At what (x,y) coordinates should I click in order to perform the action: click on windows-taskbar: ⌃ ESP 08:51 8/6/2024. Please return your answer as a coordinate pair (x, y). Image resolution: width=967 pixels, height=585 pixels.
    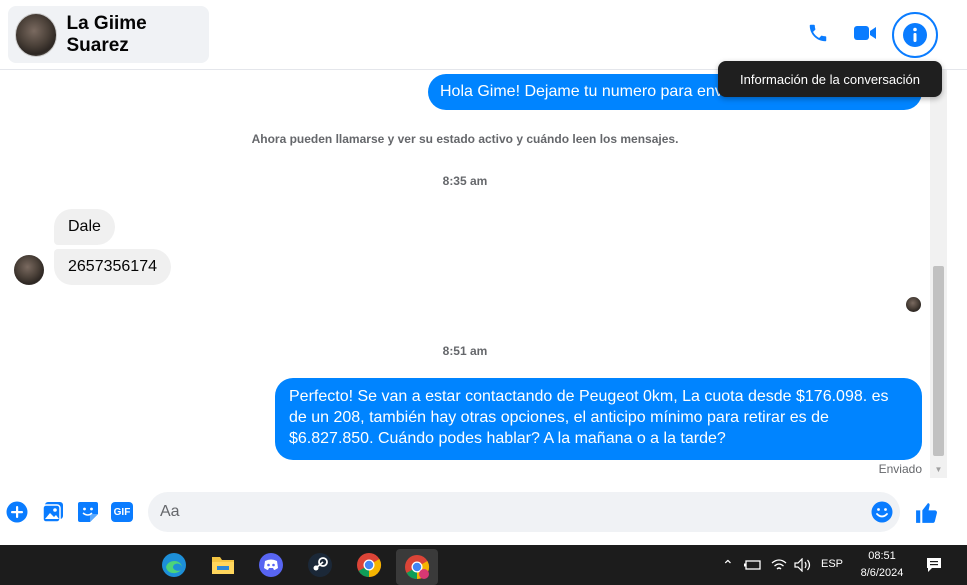
    Looking at the image, I should click on (483, 565).